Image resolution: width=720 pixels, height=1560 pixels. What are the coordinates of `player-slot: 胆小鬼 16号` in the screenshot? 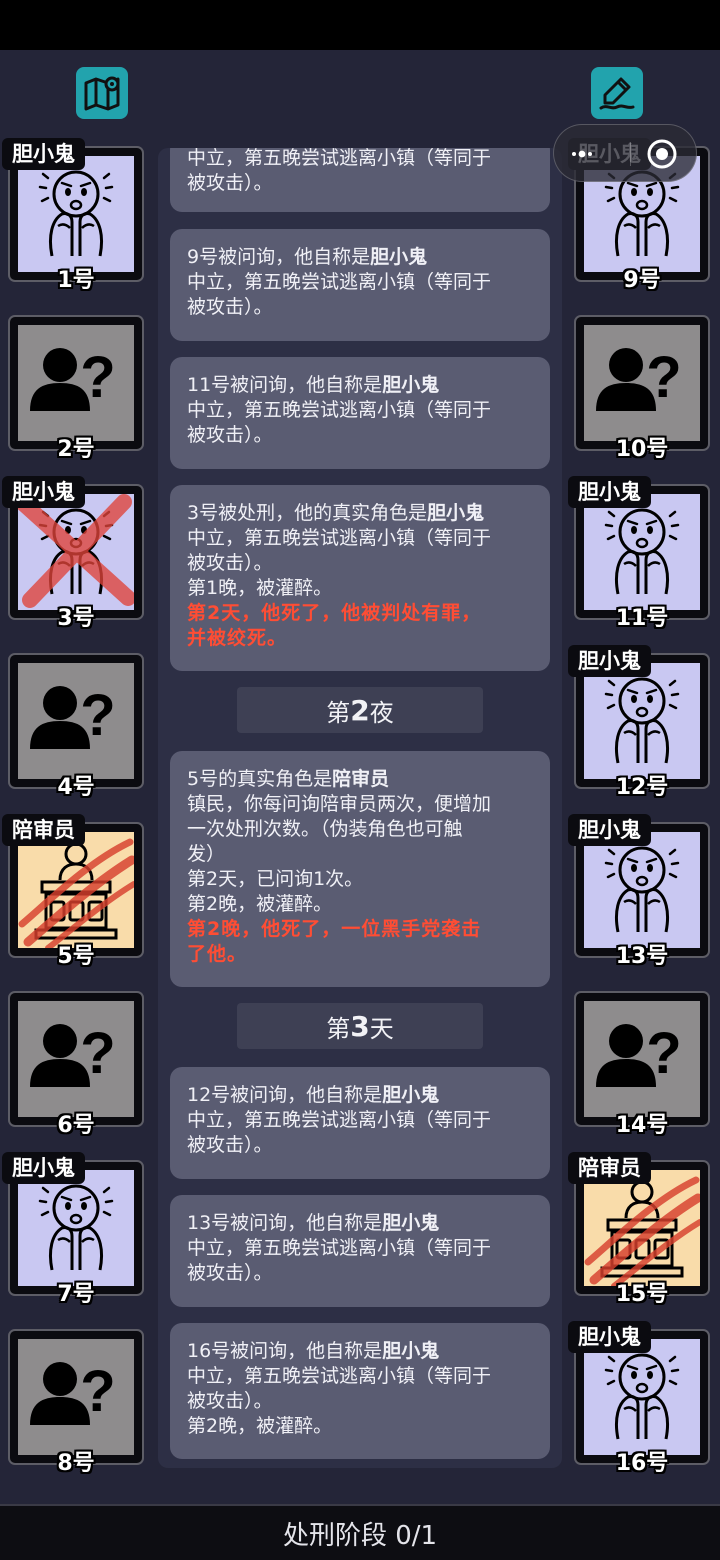 It's located at (641, 1398).